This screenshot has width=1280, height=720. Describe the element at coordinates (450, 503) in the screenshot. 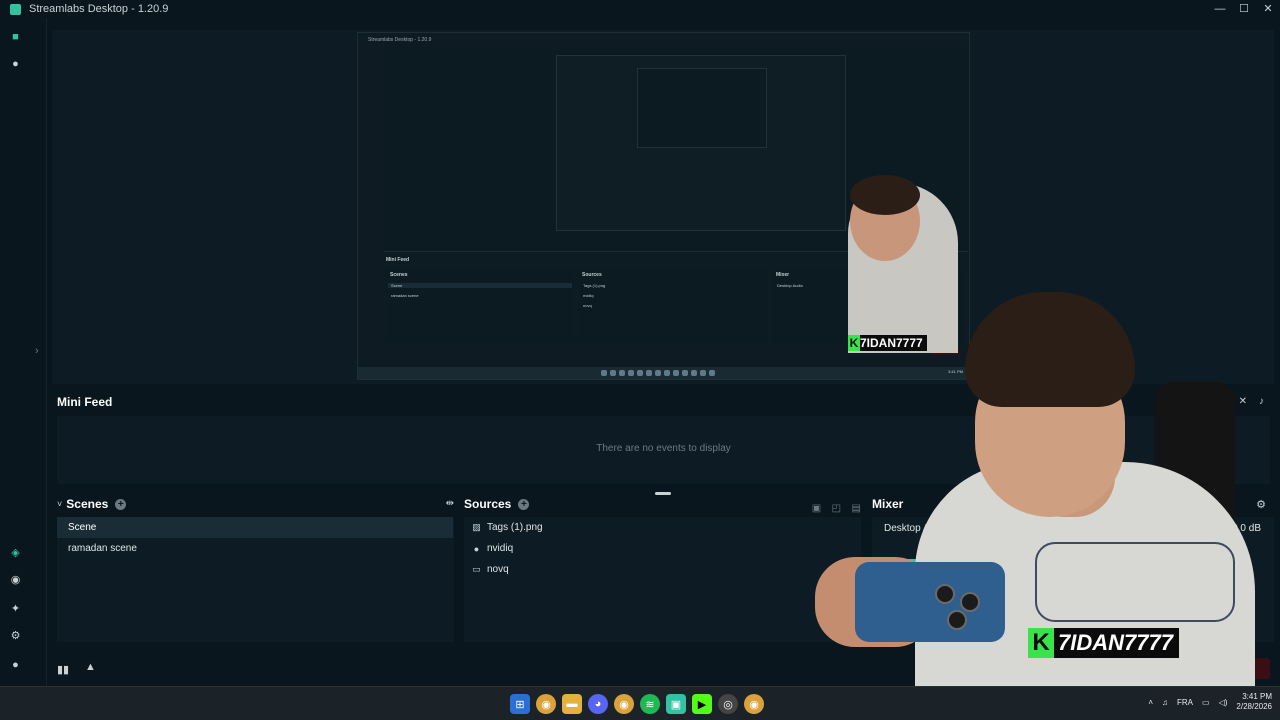

I see `scene-transitions-icon: ⇹` at that location.